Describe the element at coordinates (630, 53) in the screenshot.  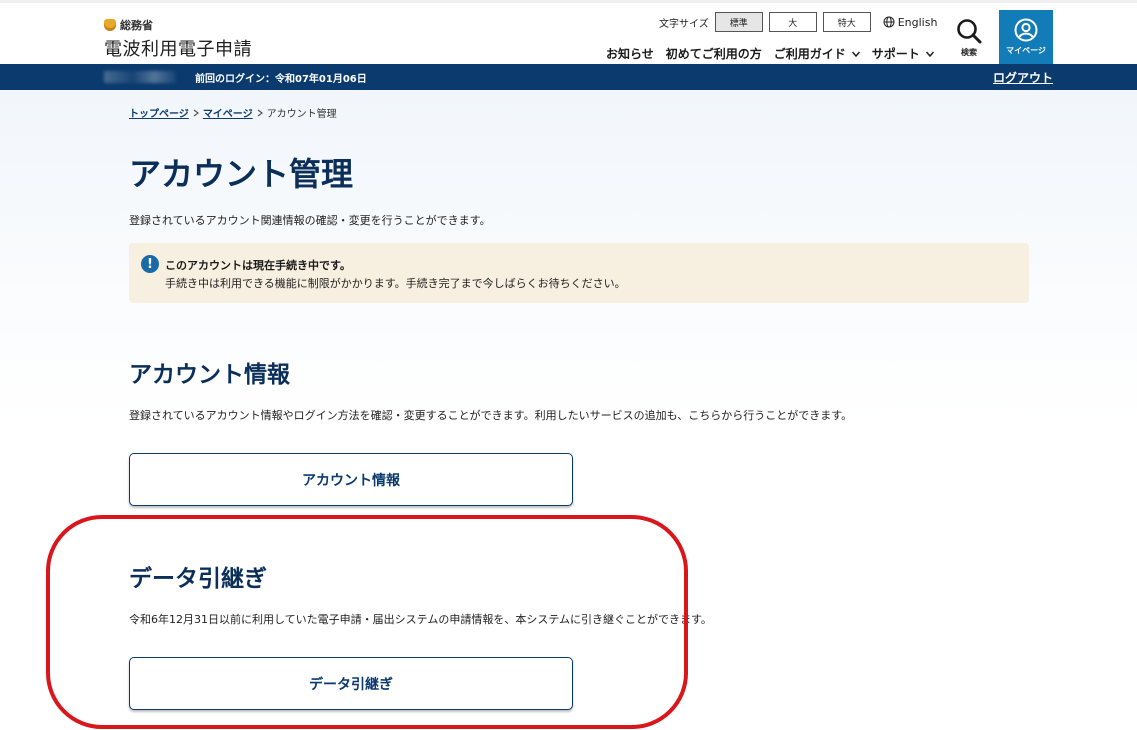
I see `nav-news: お知らせ` at that location.